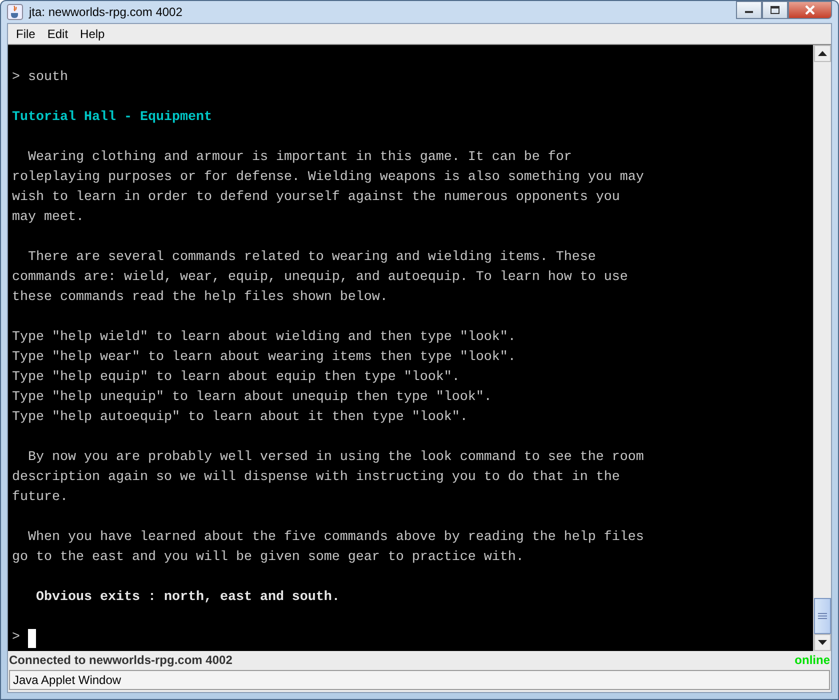 Image resolution: width=839 pixels, height=700 pixels. Describe the element at coordinates (236, 377) in the screenshot. I see `terminal-line: Type "help equip" to learn about equip then type "look".` at that location.